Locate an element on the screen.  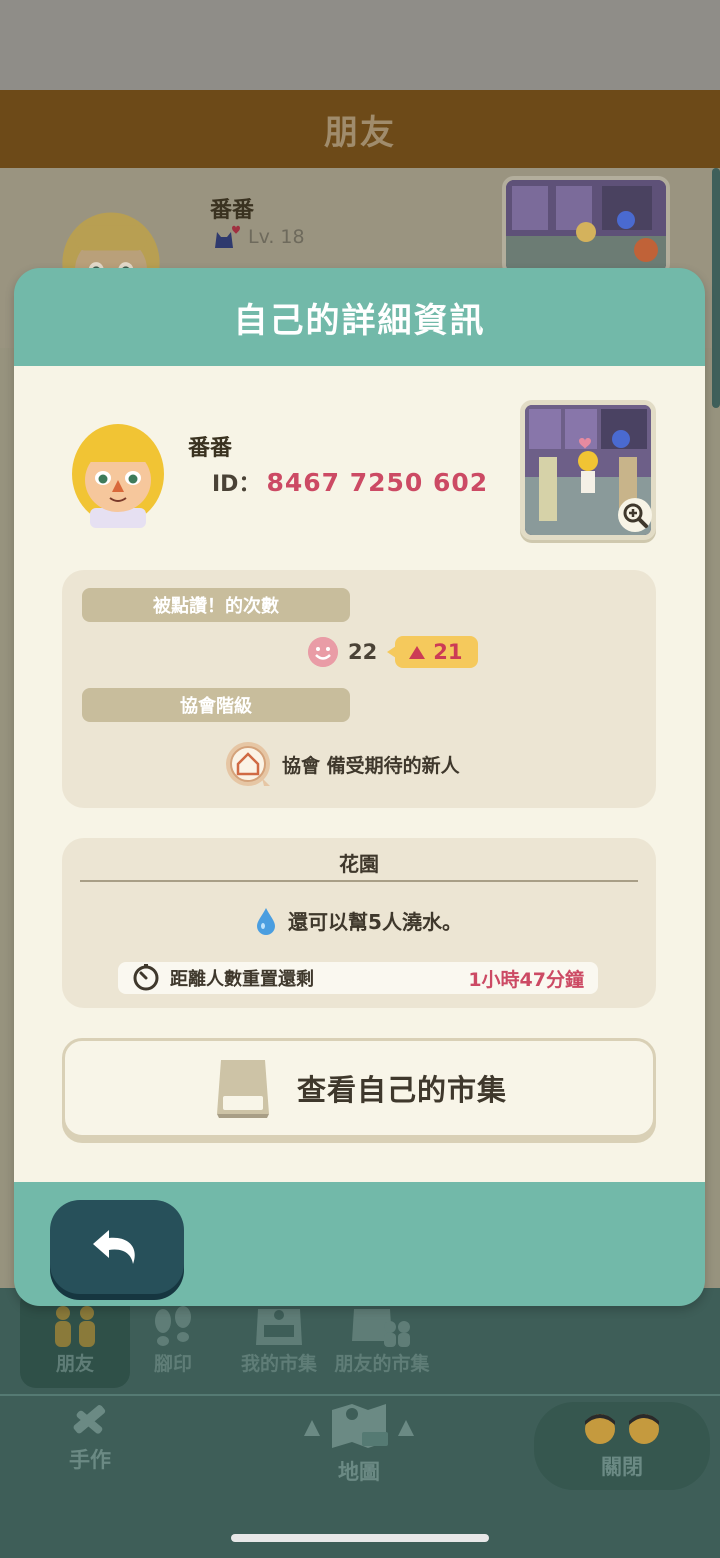
status-area is located at coordinates (360, 45).